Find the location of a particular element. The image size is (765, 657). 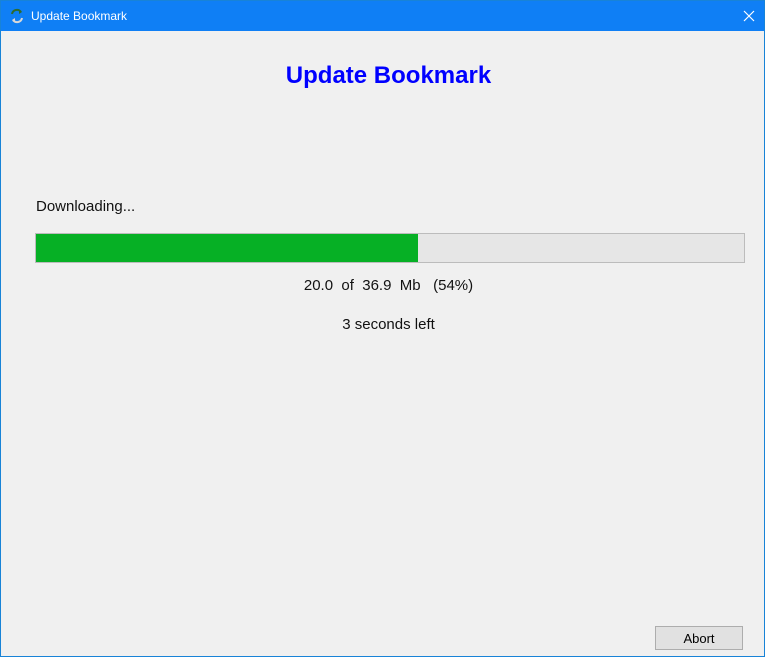

progress-text: 20.0 of 36.9 Mb (54%) is located at coordinates (388, 285).